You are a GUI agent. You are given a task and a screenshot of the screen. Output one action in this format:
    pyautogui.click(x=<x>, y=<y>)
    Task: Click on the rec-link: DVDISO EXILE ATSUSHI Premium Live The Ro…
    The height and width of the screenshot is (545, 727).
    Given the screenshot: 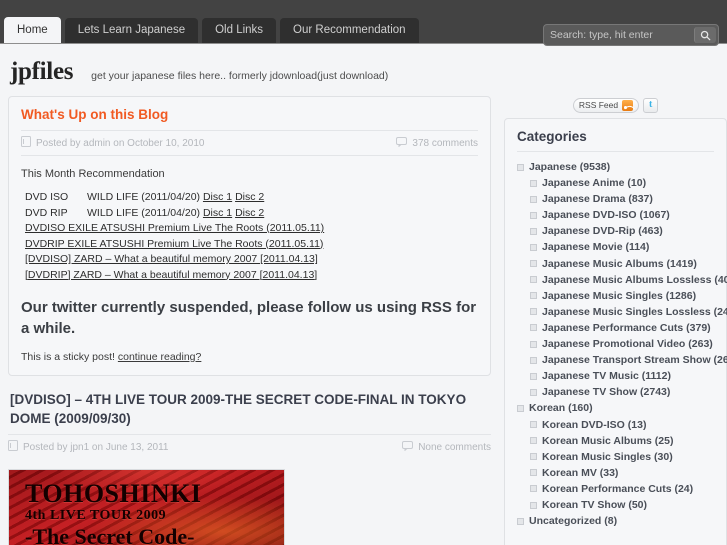 What is the action you would take?
    pyautogui.click(x=174, y=228)
    